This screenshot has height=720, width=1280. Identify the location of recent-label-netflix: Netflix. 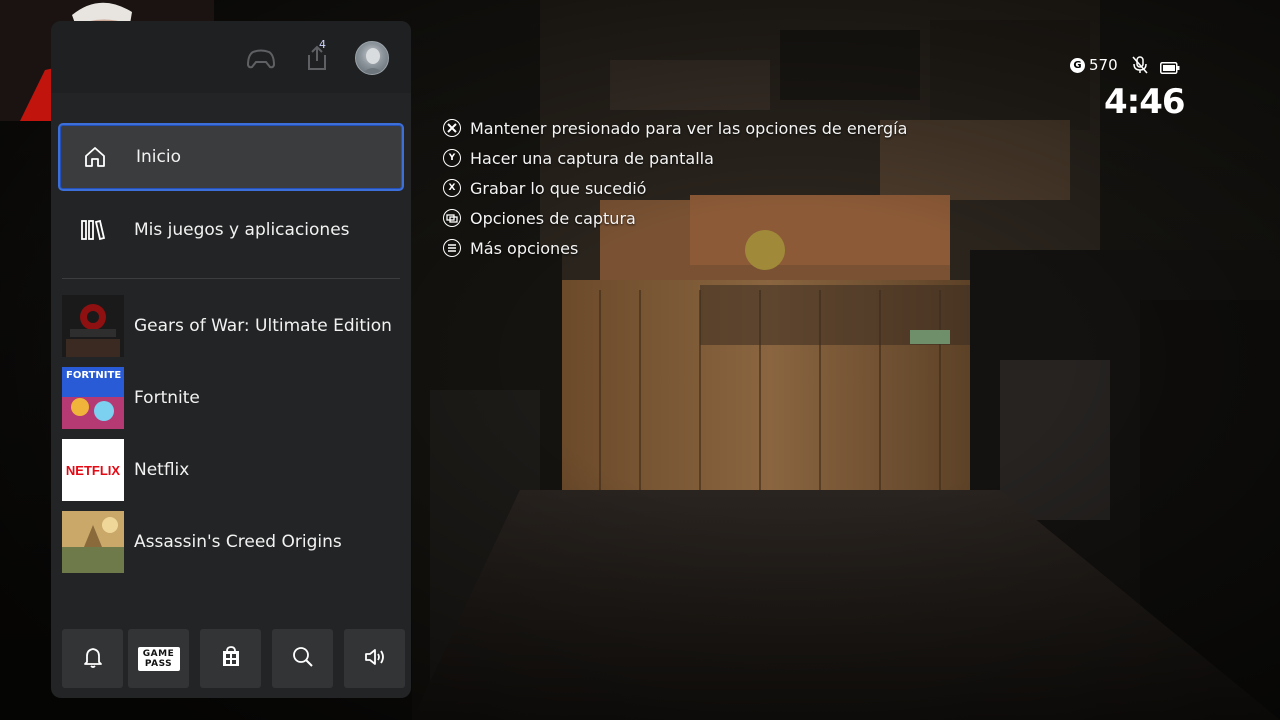
(162, 470).